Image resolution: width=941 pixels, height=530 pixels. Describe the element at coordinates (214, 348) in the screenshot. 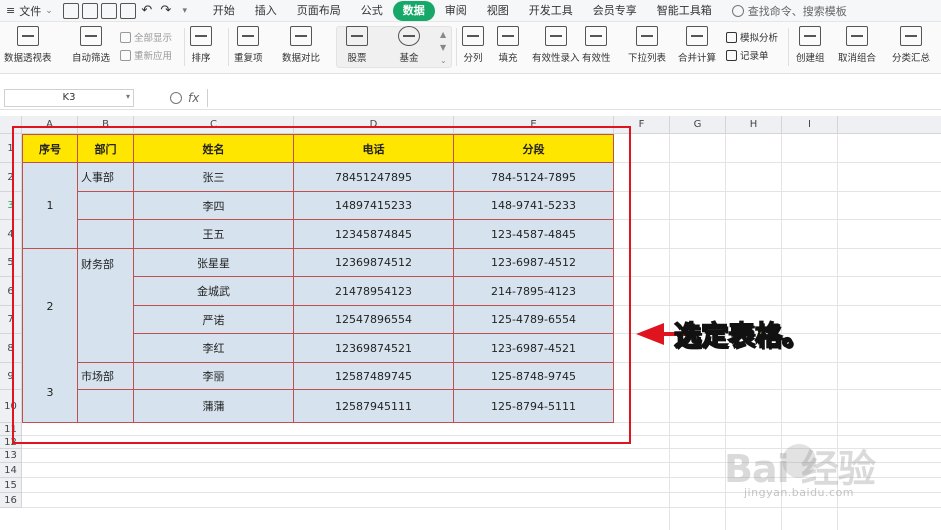

I see `name-cell: 李红` at that location.